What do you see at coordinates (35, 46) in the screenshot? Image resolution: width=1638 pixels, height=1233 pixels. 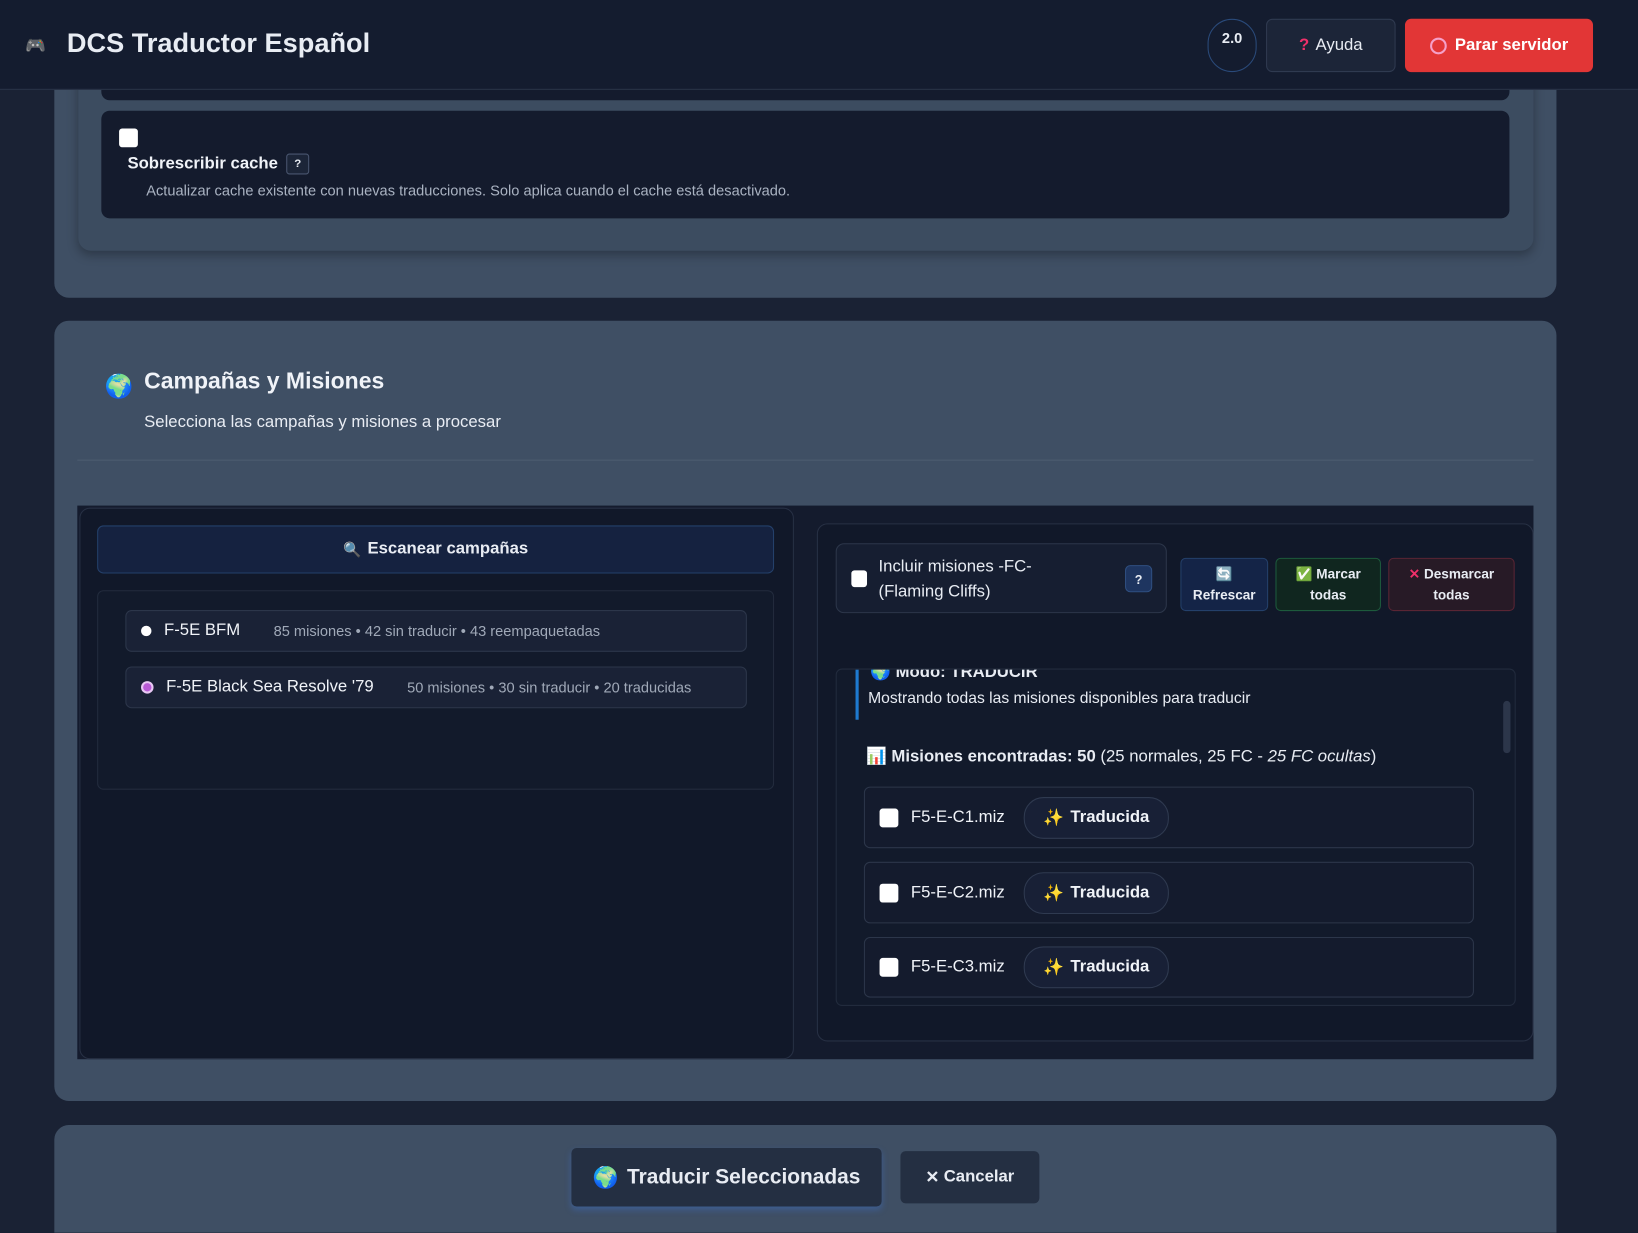 I see `gamepad-icon: 🎮` at bounding box center [35, 46].